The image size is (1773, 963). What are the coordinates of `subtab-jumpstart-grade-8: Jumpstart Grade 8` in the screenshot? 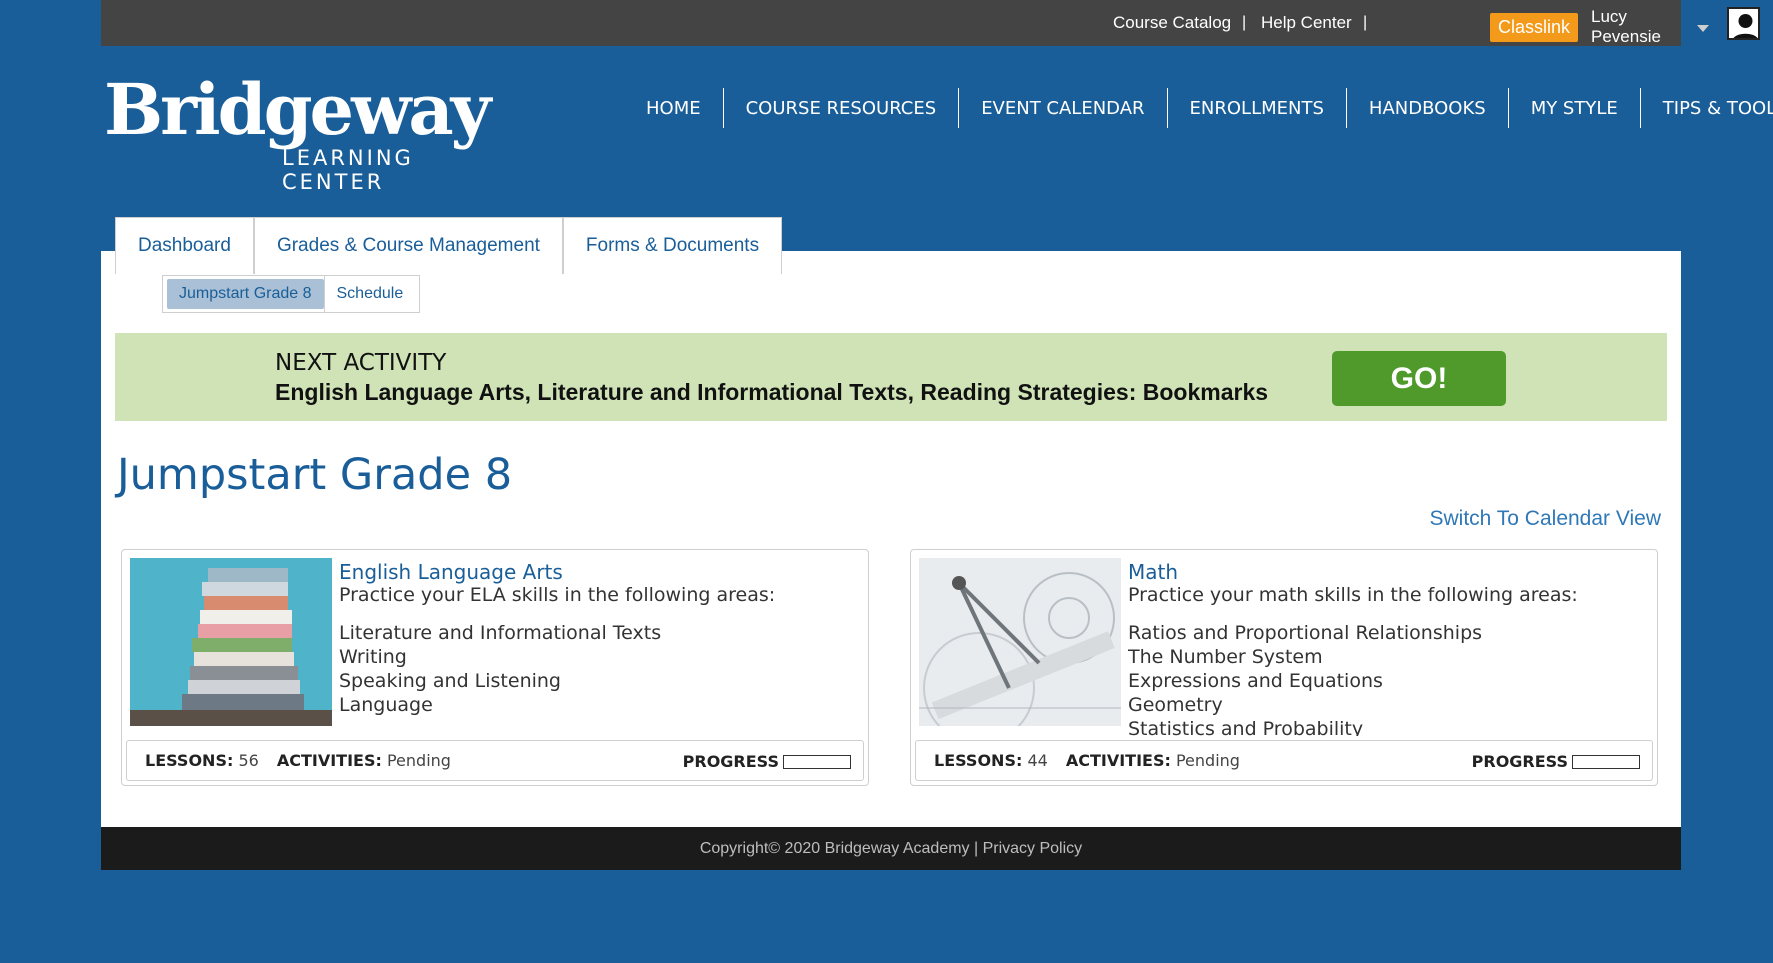 It's located at (245, 294).